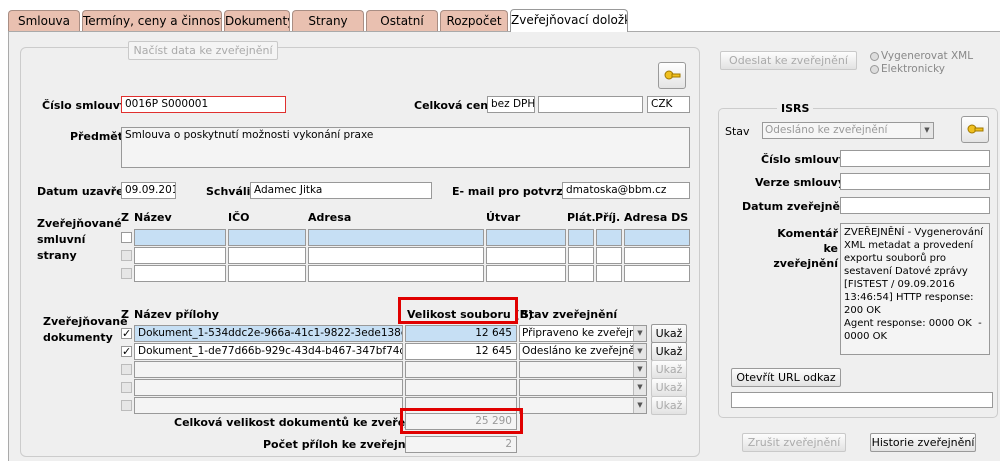 The height and width of the screenshot is (461, 1000). Describe the element at coordinates (203, 104) in the screenshot. I see `contract-no-field: 0016P S000001` at that location.